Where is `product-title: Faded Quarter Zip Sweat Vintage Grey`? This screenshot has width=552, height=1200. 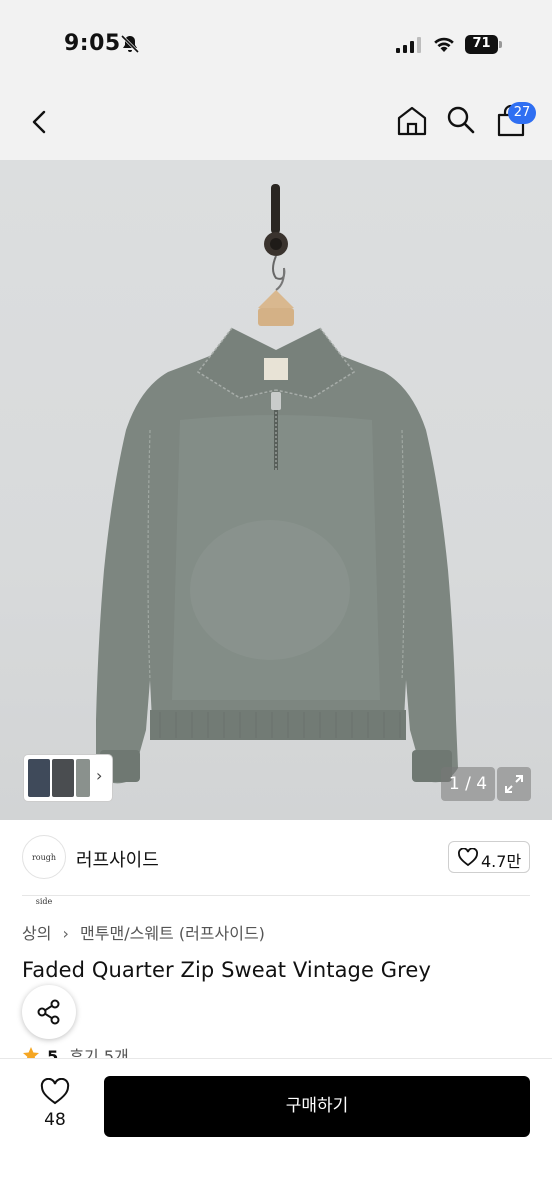 product-title: Faded Quarter Zip Sweat Vintage Grey is located at coordinates (226, 970).